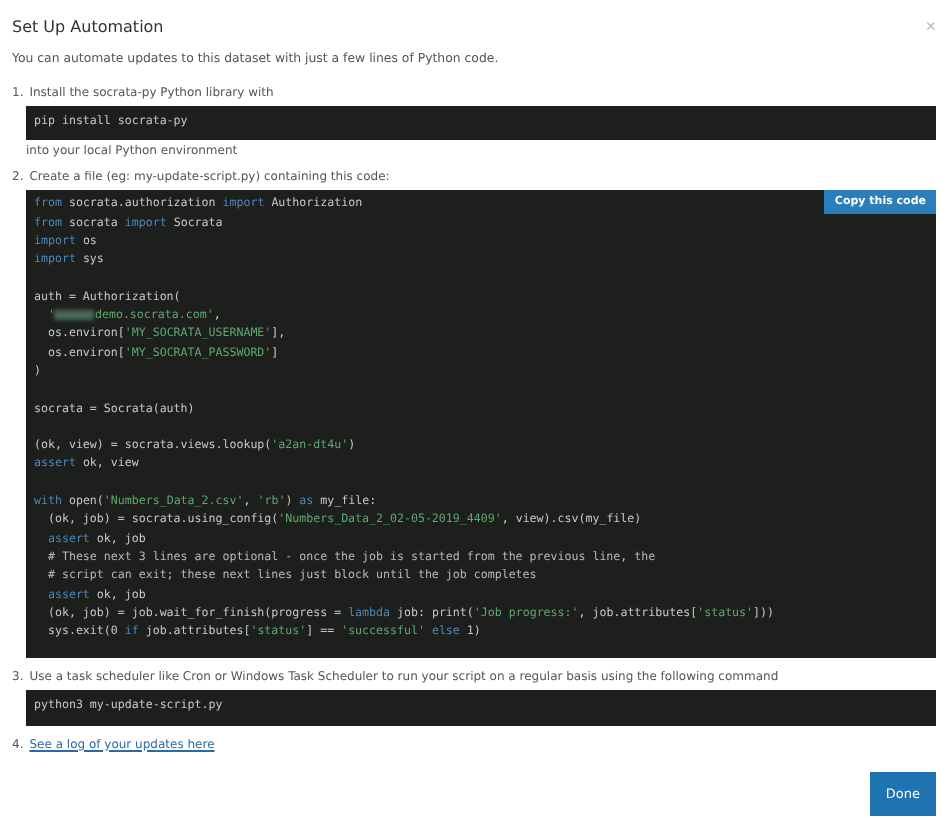 The width and height of the screenshot is (948, 820). Describe the element at coordinates (88, 26) in the screenshot. I see `dialog-title: Set Up Automation` at that location.